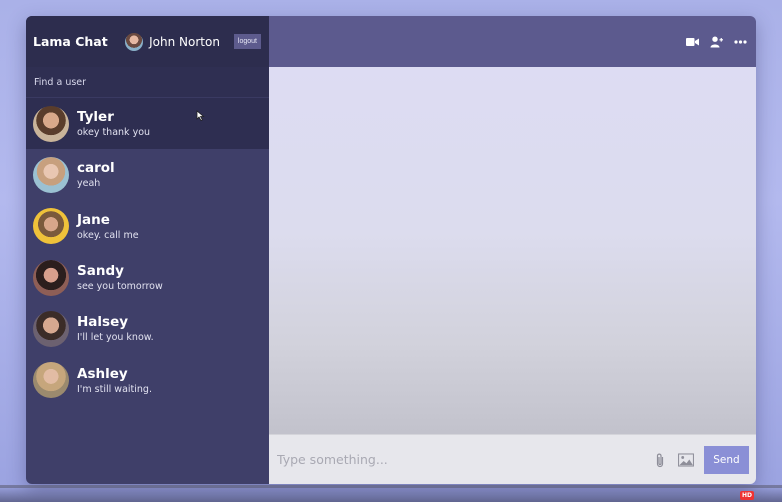 The width and height of the screenshot is (782, 502). What do you see at coordinates (114, 389) in the screenshot?
I see `chat-last-message: I'm still waiting.` at bounding box center [114, 389].